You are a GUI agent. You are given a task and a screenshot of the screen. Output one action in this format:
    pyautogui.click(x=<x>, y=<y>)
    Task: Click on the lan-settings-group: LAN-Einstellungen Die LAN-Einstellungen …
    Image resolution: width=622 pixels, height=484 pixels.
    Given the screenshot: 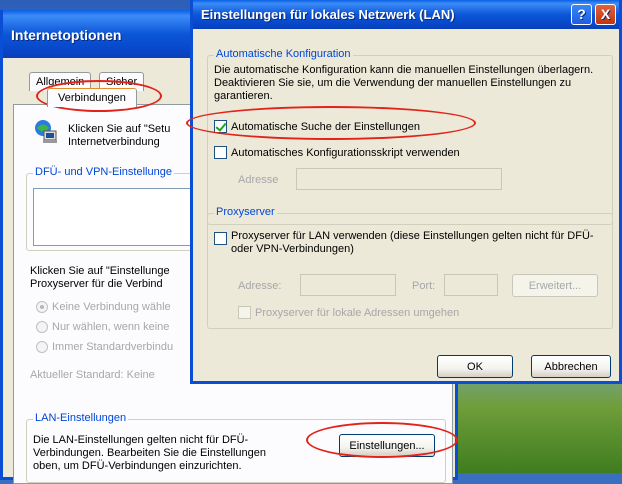 What is the action you would take?
    pyautogui.click(x=236, y=447)
    